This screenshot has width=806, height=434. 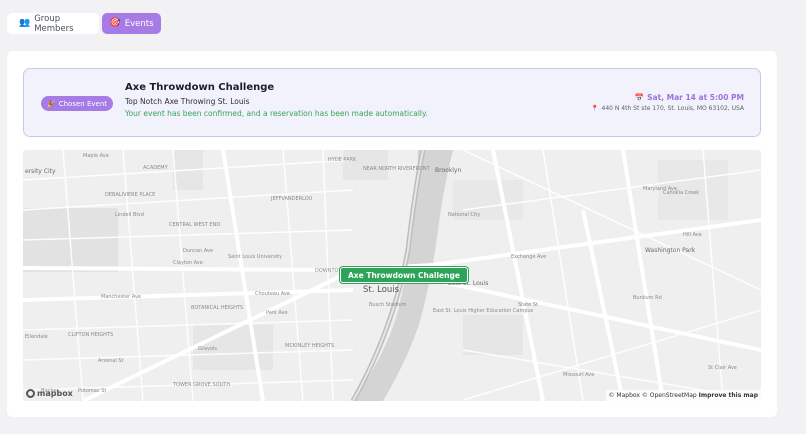 I want to click on mapbox-logo-icon, so click(x=30, y=393).